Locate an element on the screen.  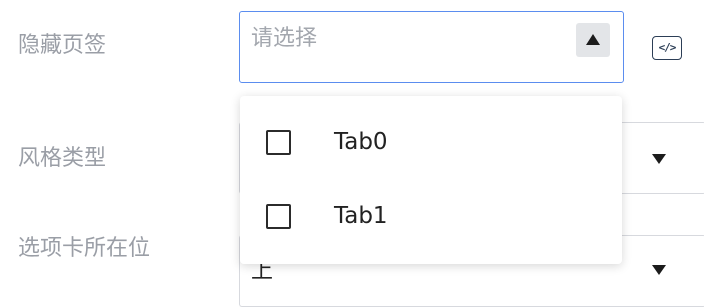
code-icon: </> is located at coordinates (667, 48).